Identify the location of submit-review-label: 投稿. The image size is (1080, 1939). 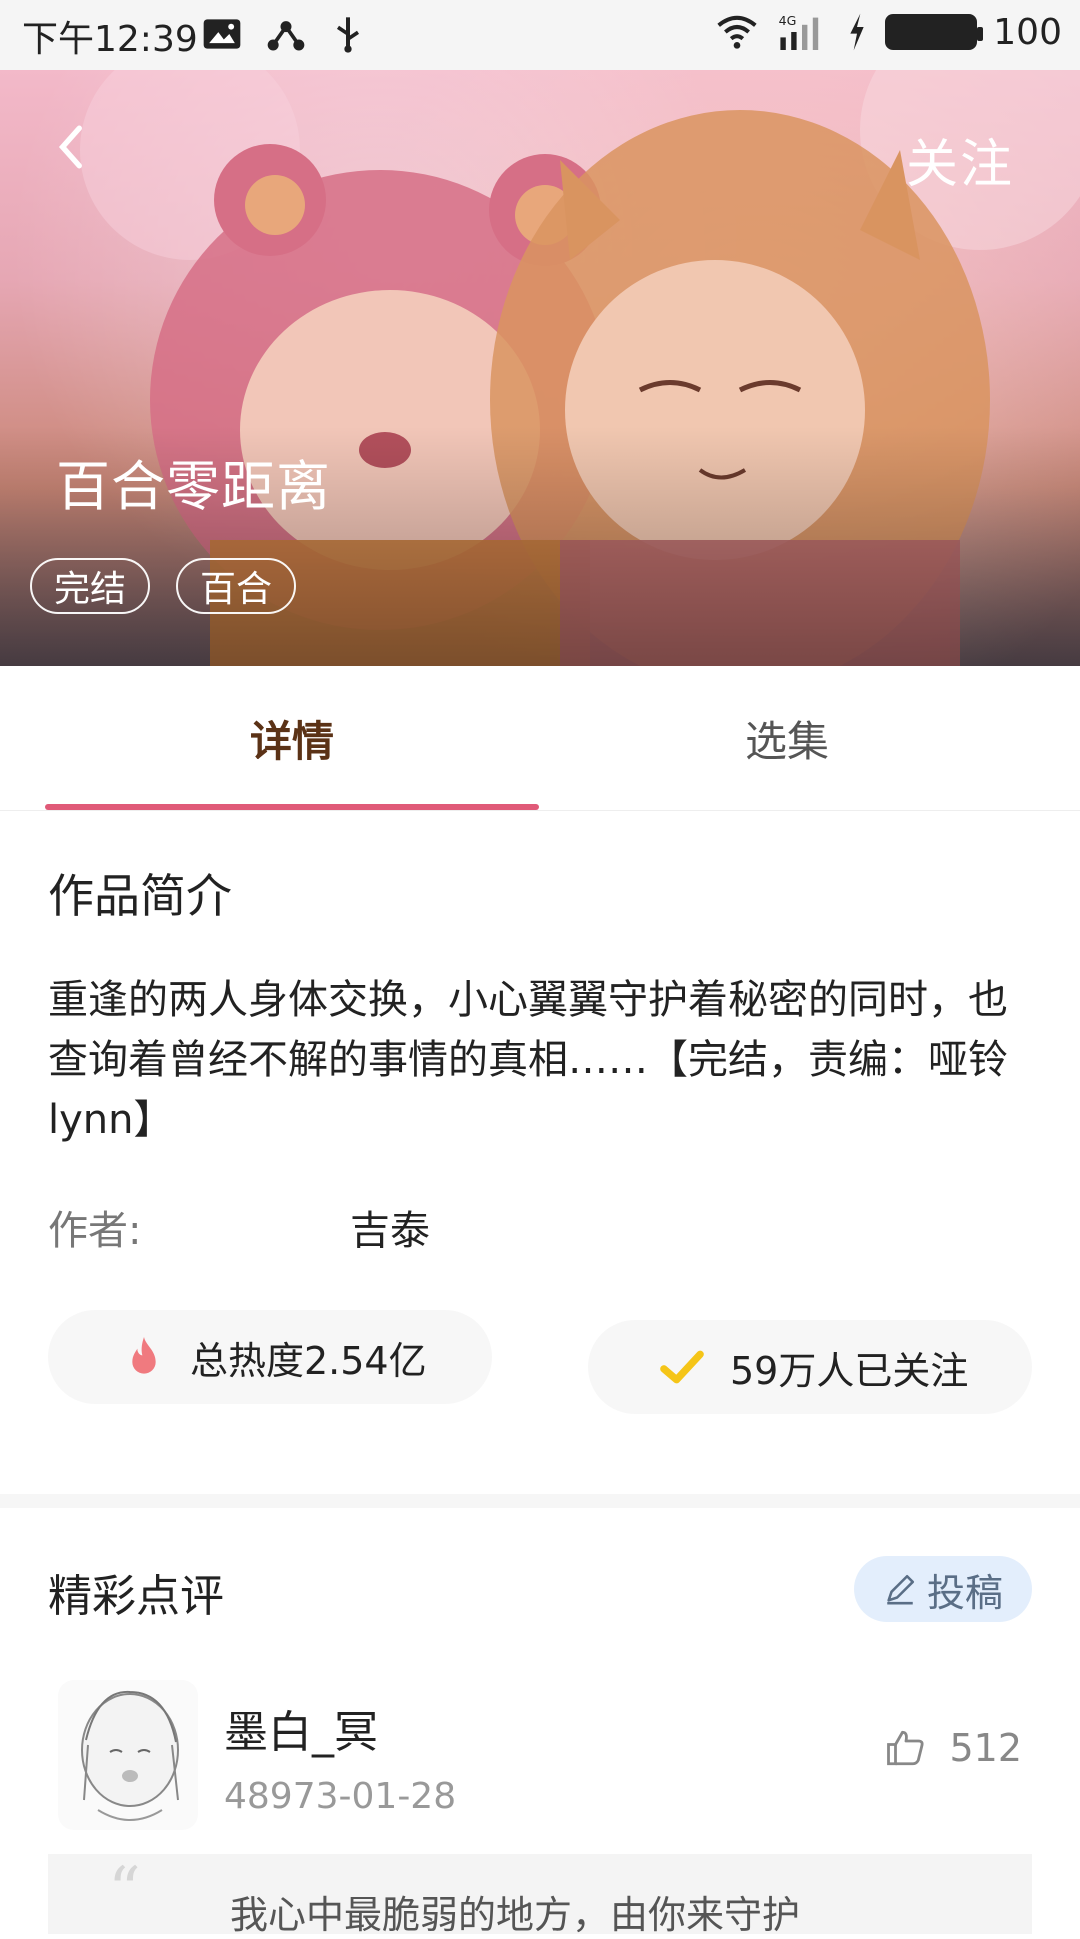
(964, 1592).